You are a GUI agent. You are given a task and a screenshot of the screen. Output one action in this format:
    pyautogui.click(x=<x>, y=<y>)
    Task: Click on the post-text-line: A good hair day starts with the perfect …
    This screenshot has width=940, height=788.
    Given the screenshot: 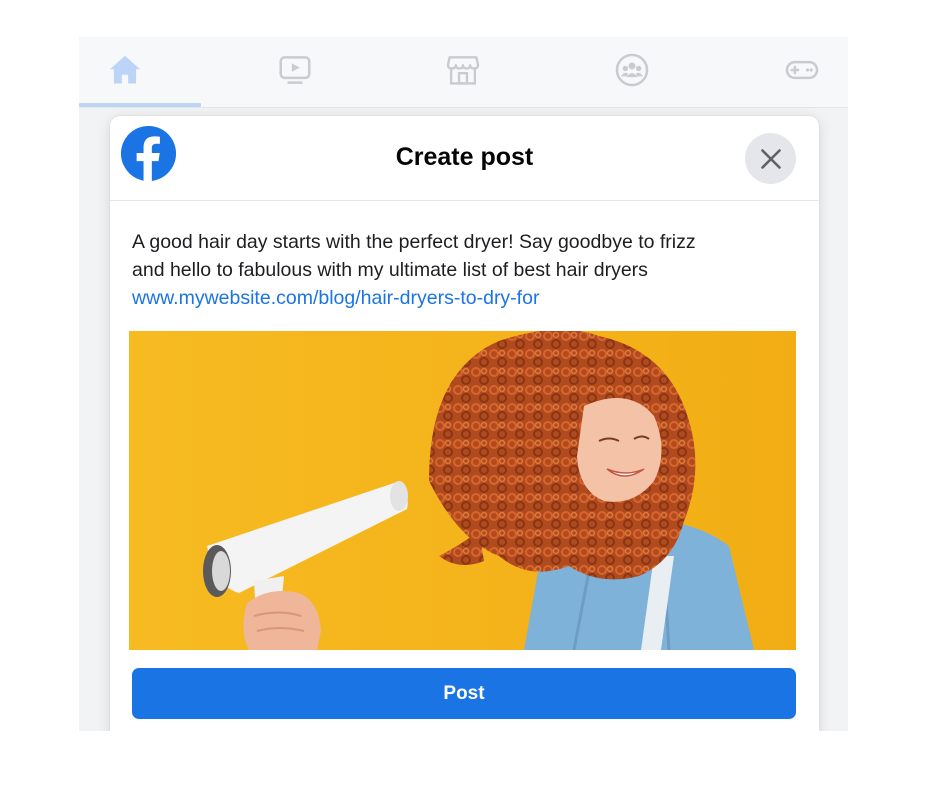 What is the action you would take?
    pyautogui.click(x=414, y=242)
    